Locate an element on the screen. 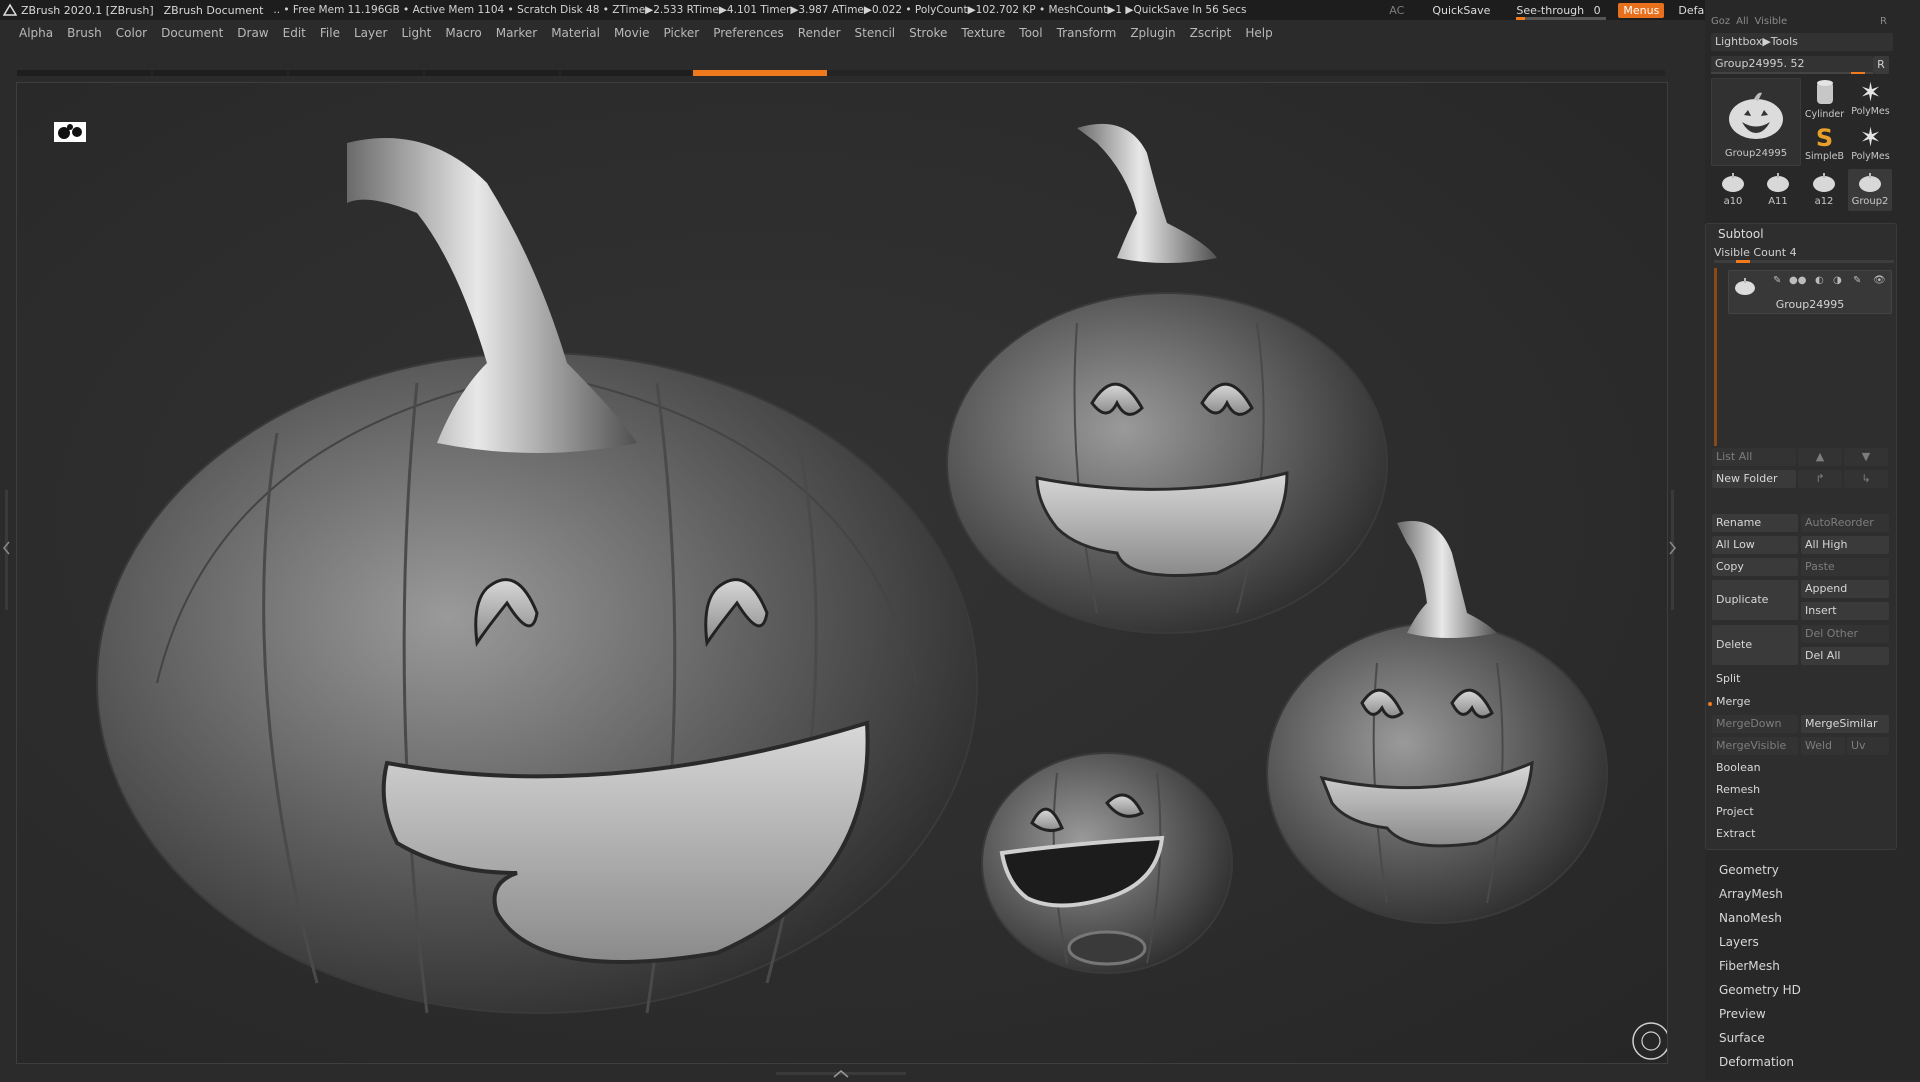  menu-light: Light is located at coordinates (416, 33).